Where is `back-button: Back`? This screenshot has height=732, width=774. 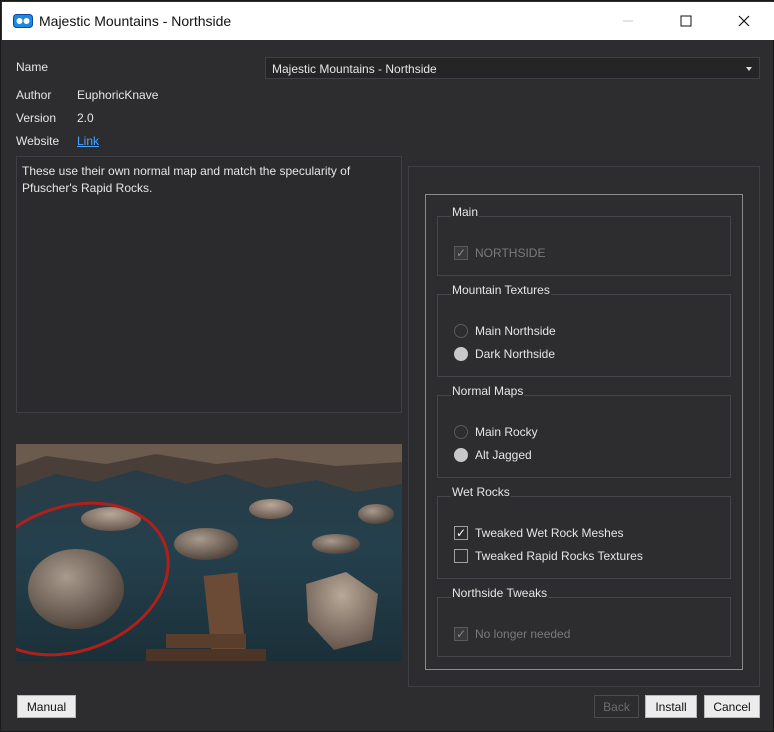
back-button: Back is located at coordinates (616, 706).